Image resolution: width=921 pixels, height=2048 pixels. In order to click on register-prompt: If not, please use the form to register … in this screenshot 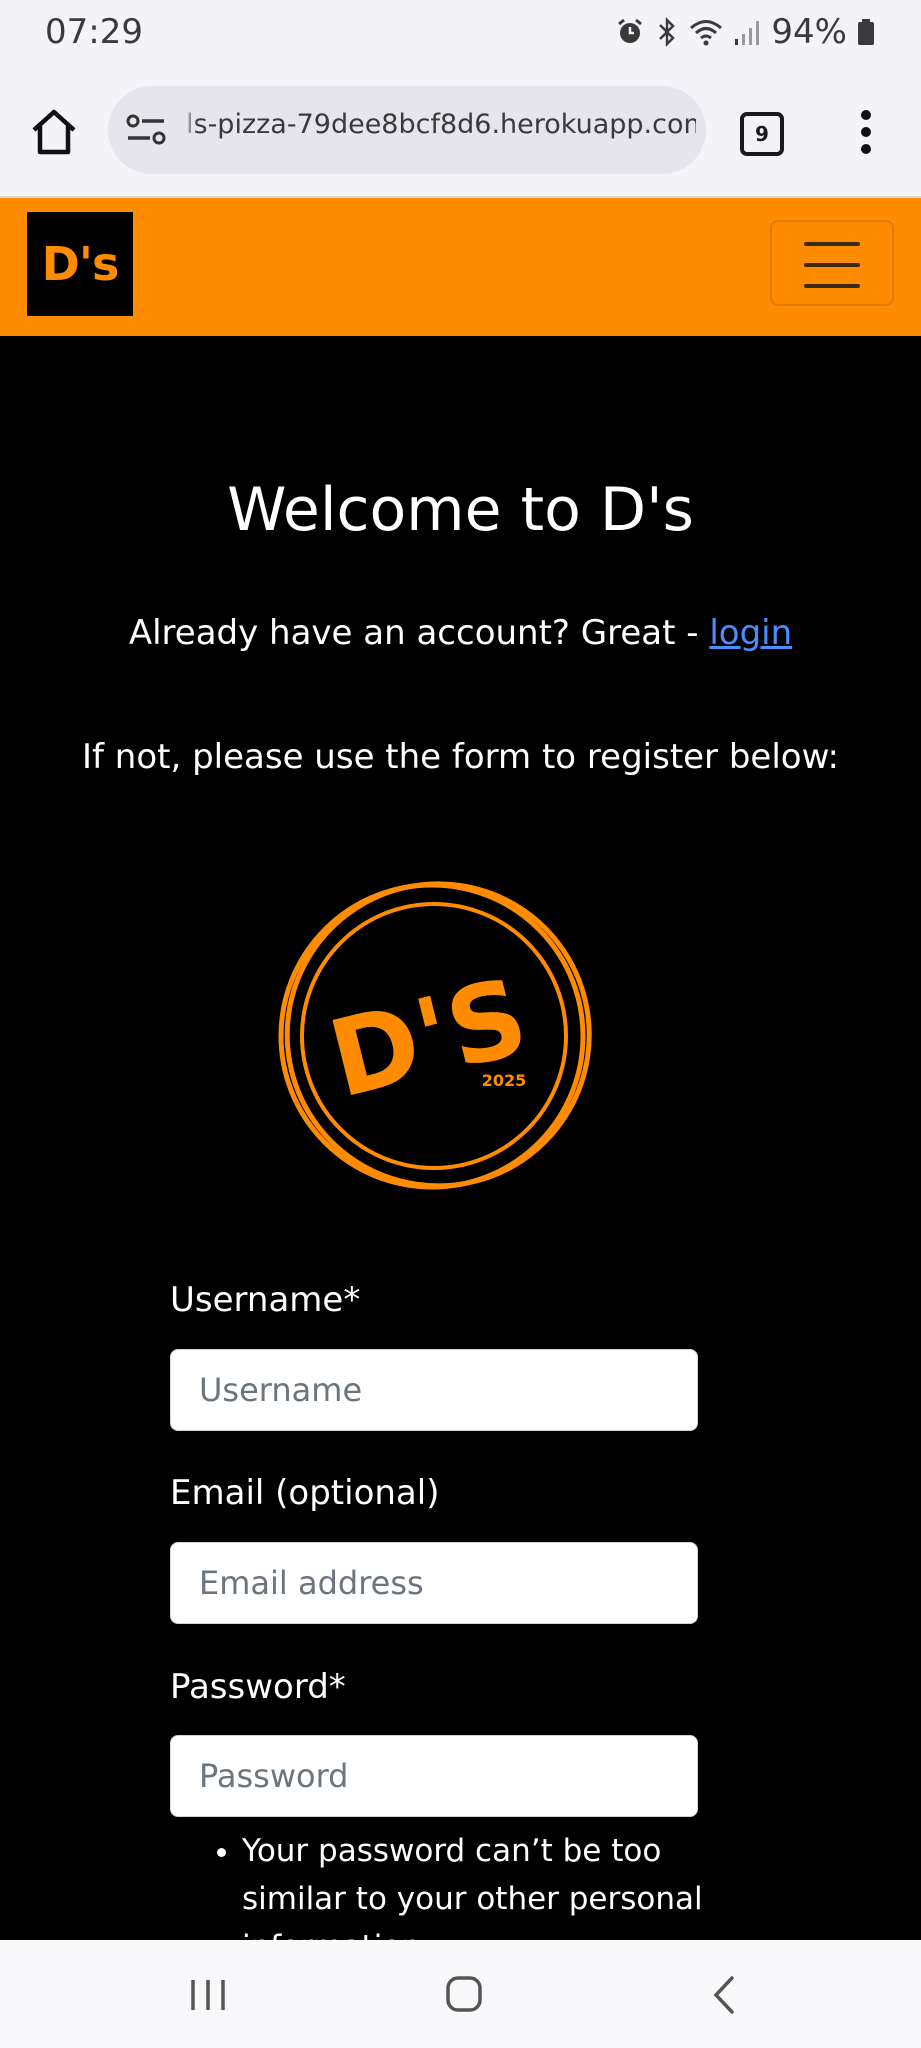, I will do `click(460, 757)`.